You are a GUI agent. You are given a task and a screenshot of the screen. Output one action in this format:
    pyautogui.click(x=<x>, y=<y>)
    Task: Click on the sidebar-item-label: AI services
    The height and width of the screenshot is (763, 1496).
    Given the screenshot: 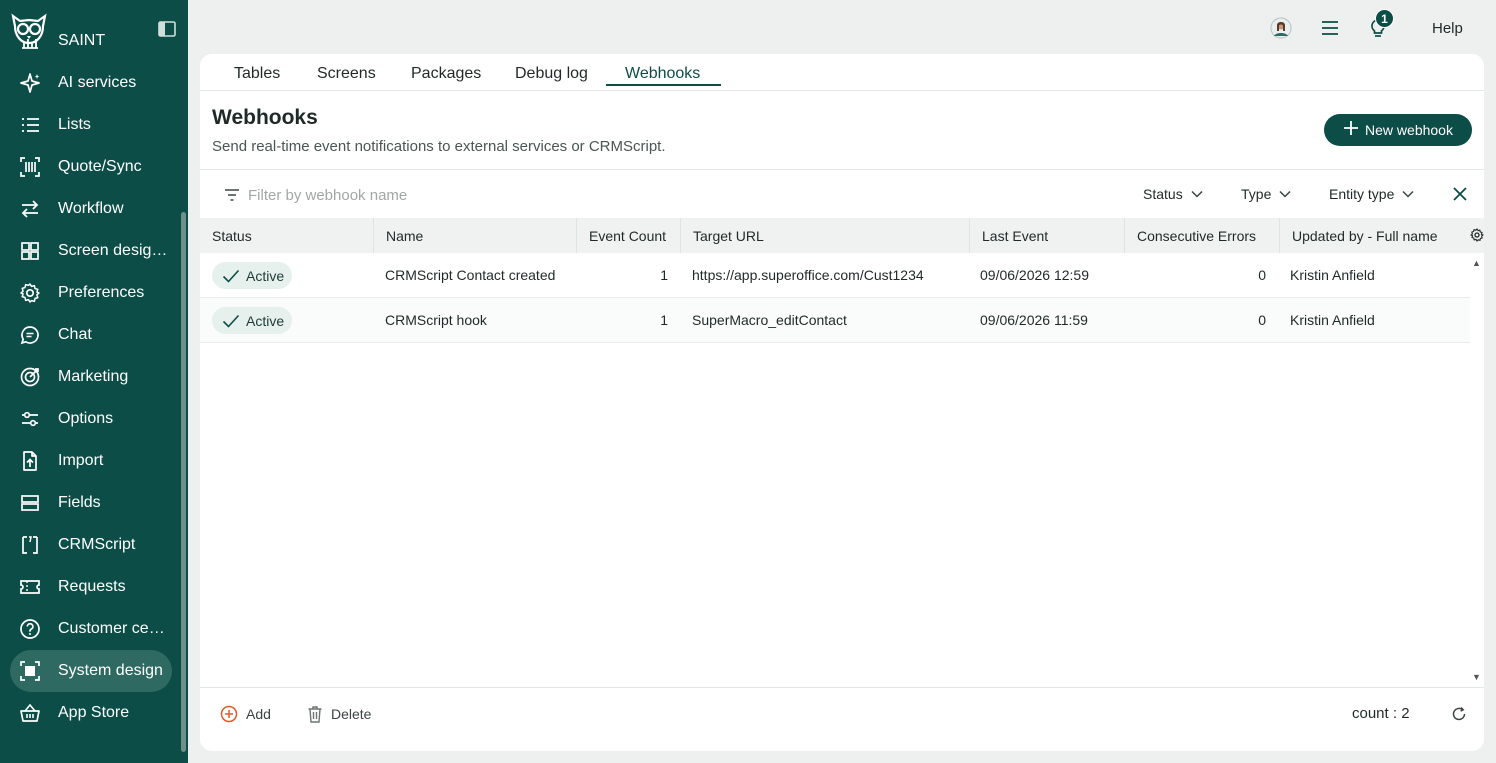 What is the action you would take?
    pyautogui.click(x=97, y=82)
    